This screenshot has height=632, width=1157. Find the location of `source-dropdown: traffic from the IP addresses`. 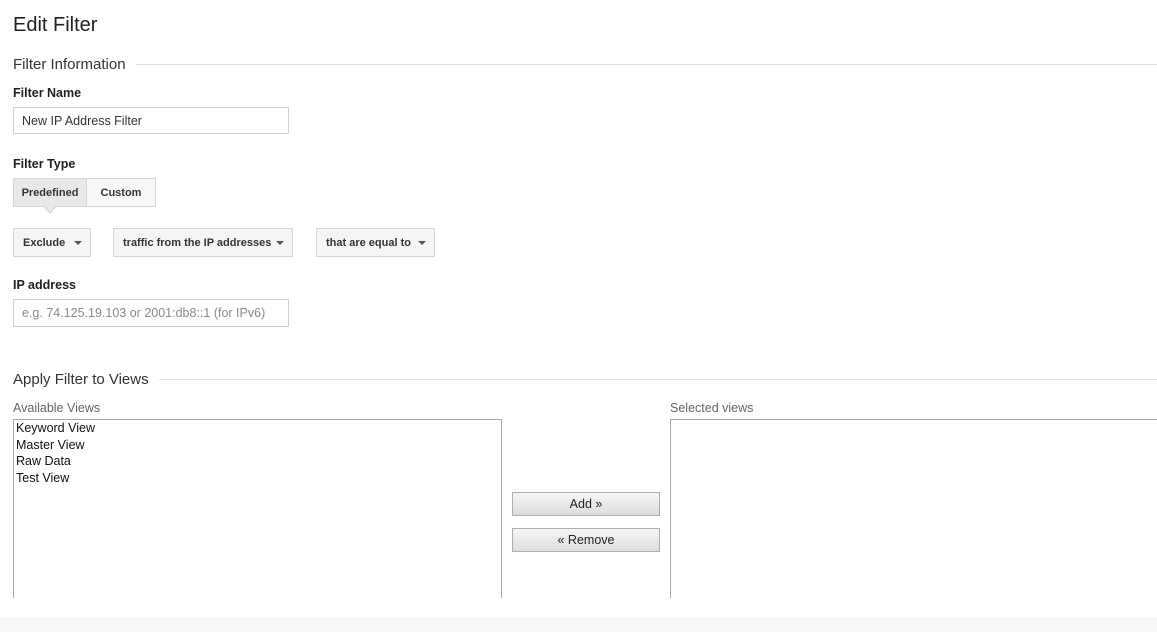

source-dropdown: traffic from the IP addresses is located at coordinates (203, 242).